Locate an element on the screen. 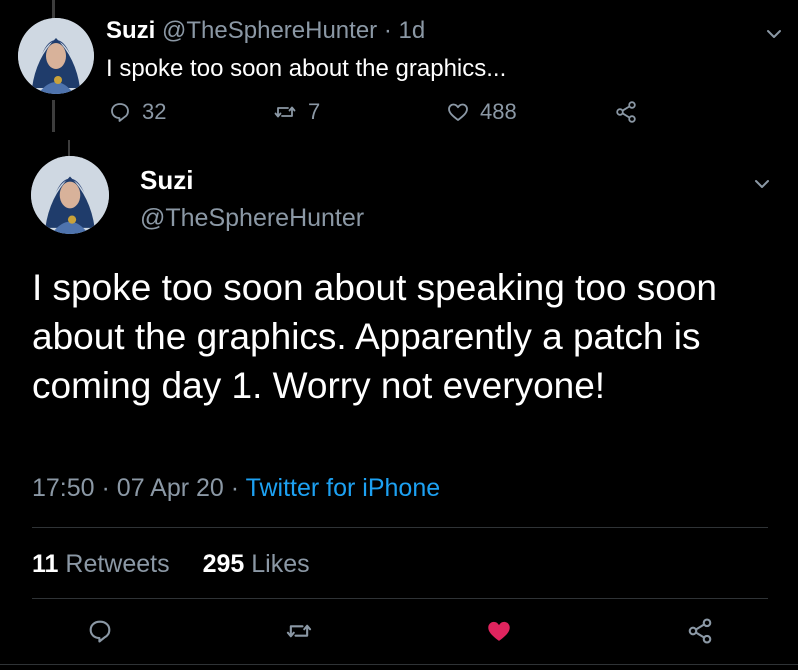  reply-tweet-header: Suzi @TheSphereHunter · 1d is located at coordinates (265, 31).